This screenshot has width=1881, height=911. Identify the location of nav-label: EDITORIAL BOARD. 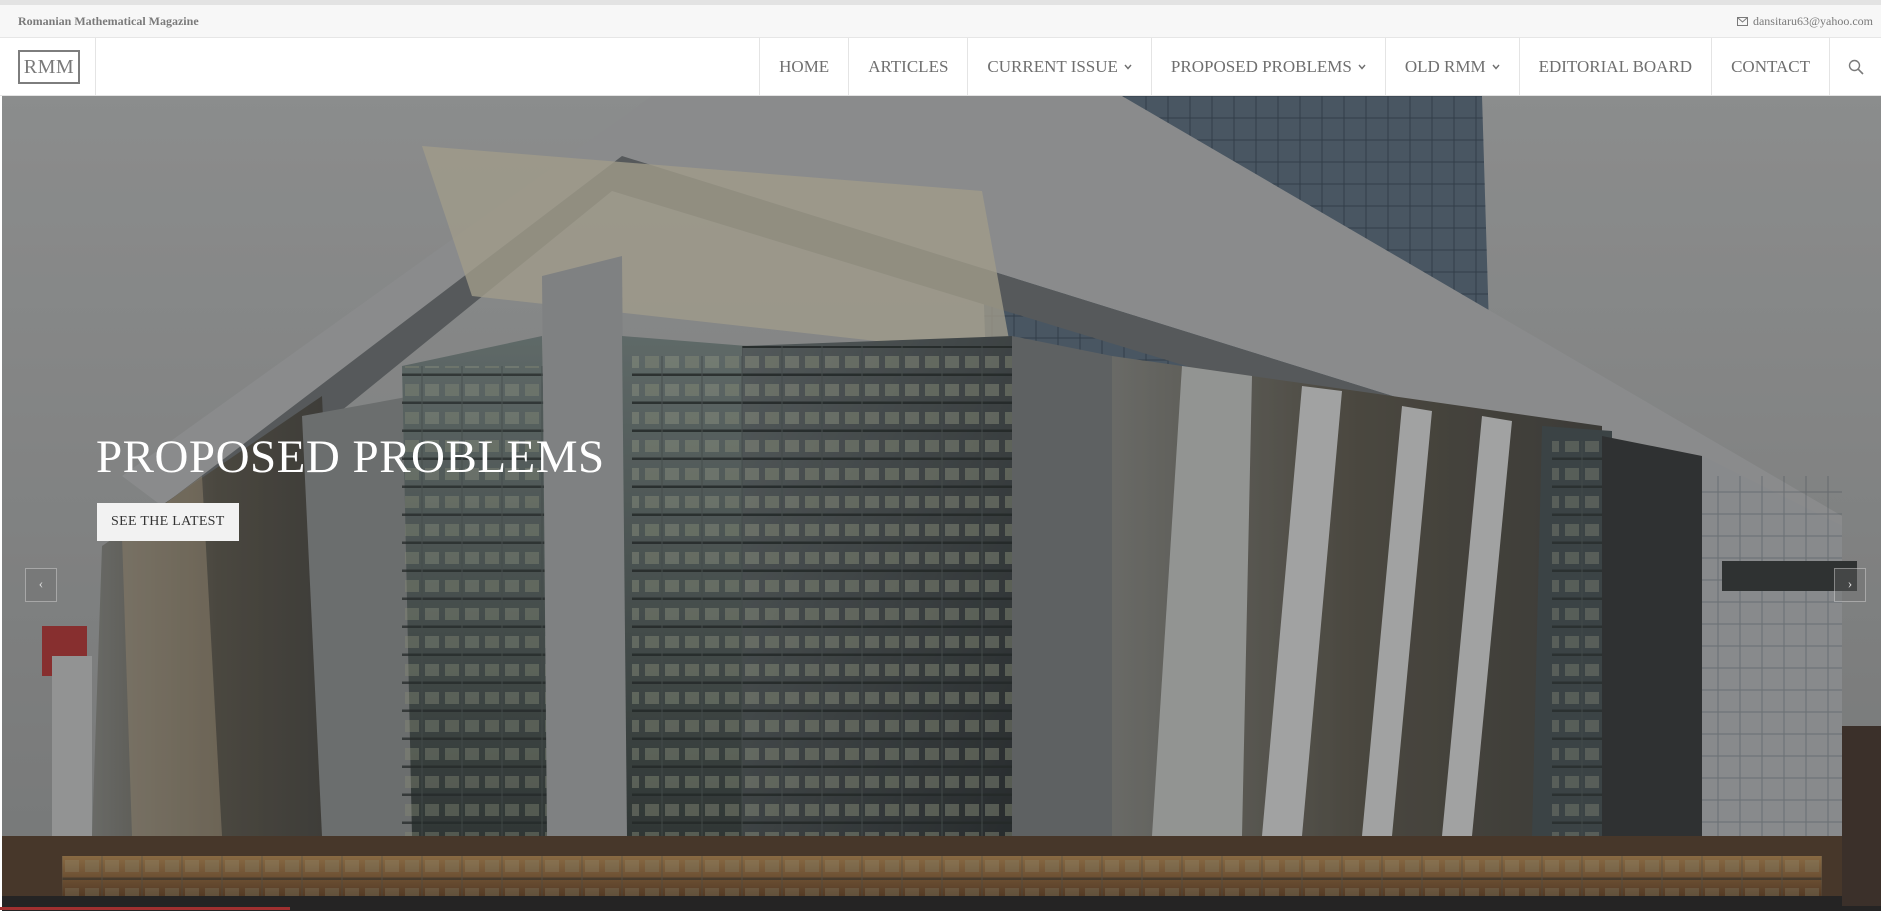
(1615, 66).